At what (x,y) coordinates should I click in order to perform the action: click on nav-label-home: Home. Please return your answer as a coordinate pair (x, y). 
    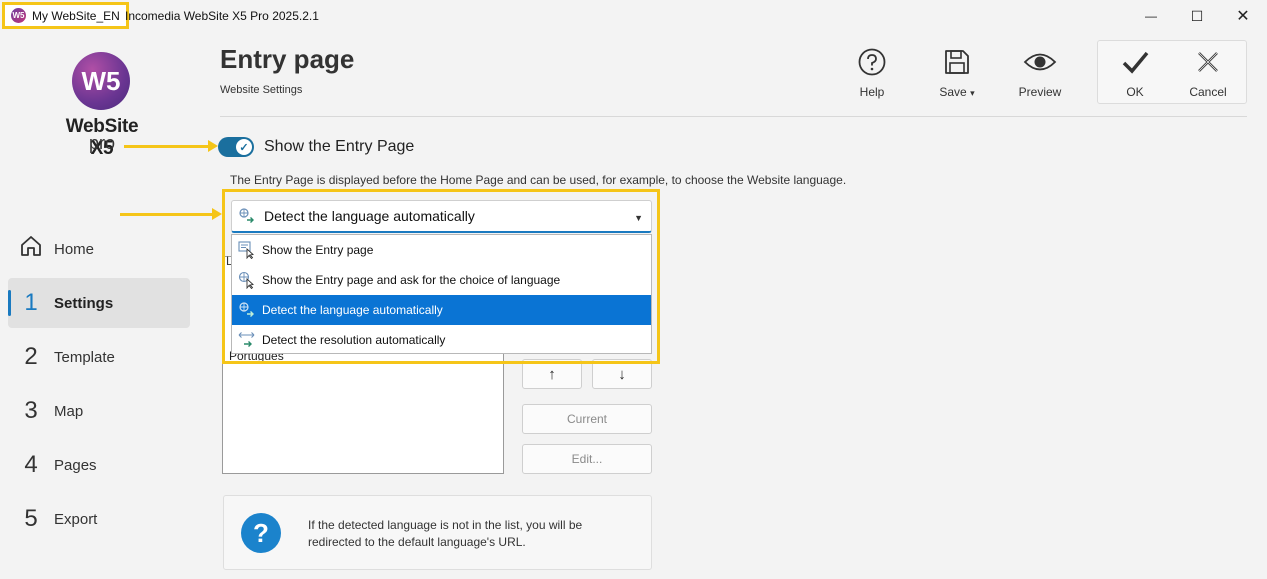
    Looking at the image, I should click on (74, 249).